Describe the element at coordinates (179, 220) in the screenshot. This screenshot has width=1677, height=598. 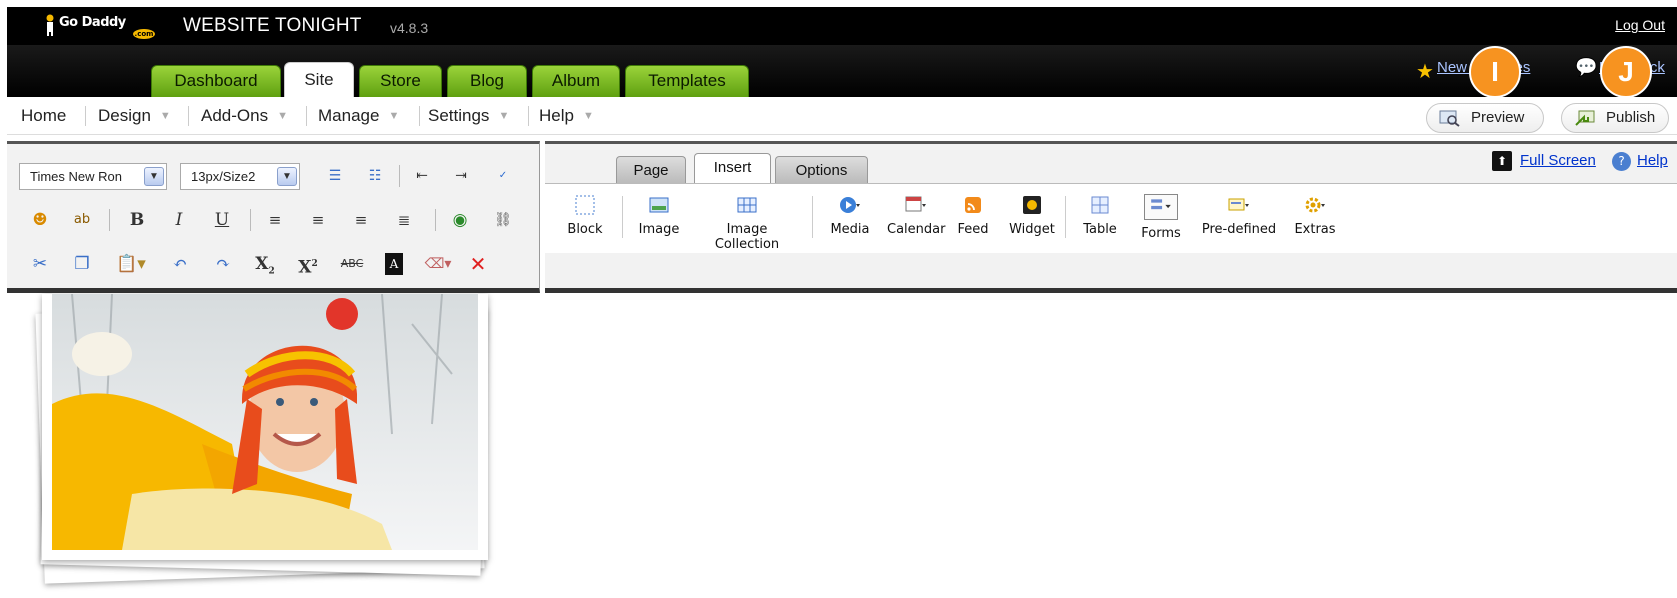
I see `italic-icon: I` at that location.